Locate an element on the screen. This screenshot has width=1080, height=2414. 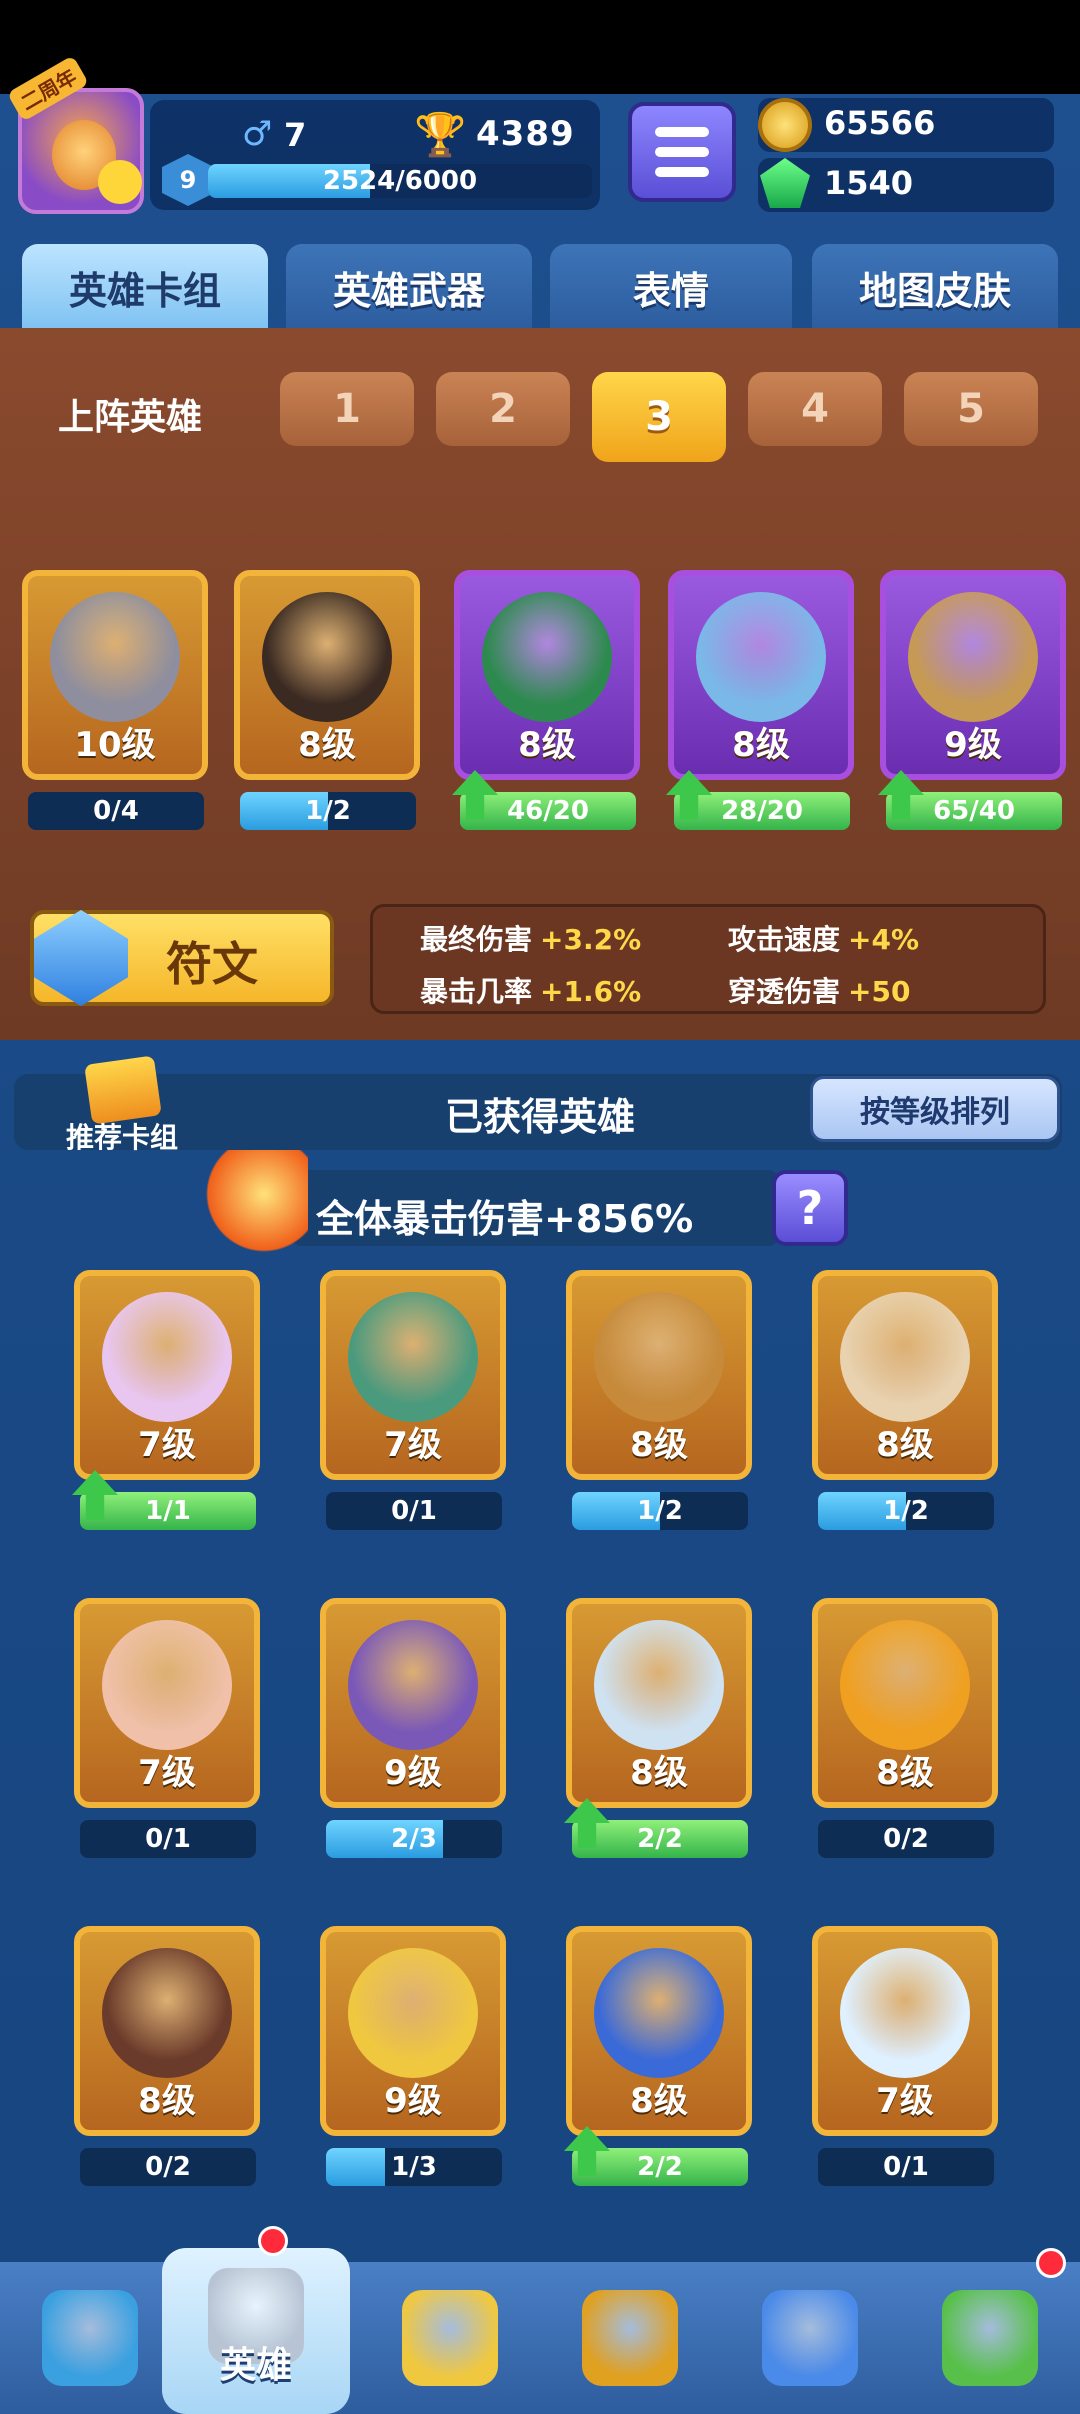
deck-slot-2: 2 is located at coordinates (503, 409).